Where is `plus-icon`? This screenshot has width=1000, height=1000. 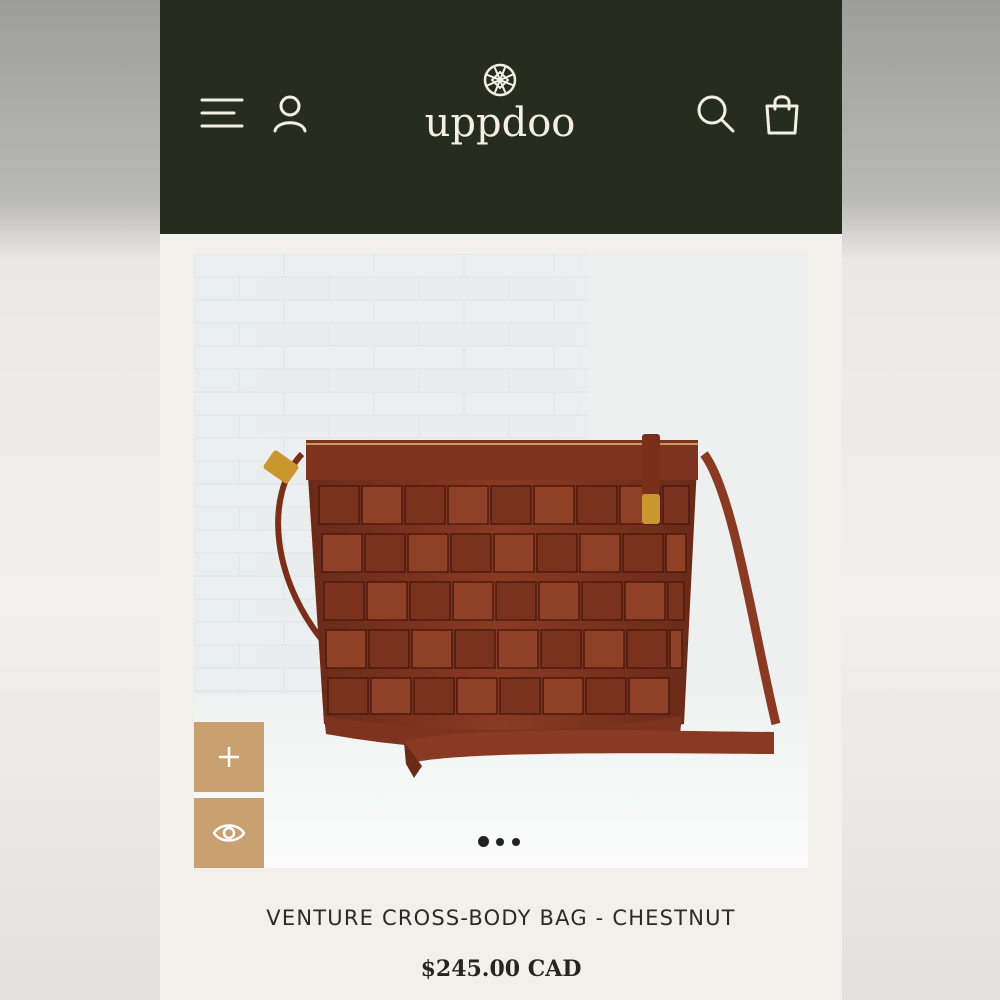 plus-icon is located at coordinates (229, 757).